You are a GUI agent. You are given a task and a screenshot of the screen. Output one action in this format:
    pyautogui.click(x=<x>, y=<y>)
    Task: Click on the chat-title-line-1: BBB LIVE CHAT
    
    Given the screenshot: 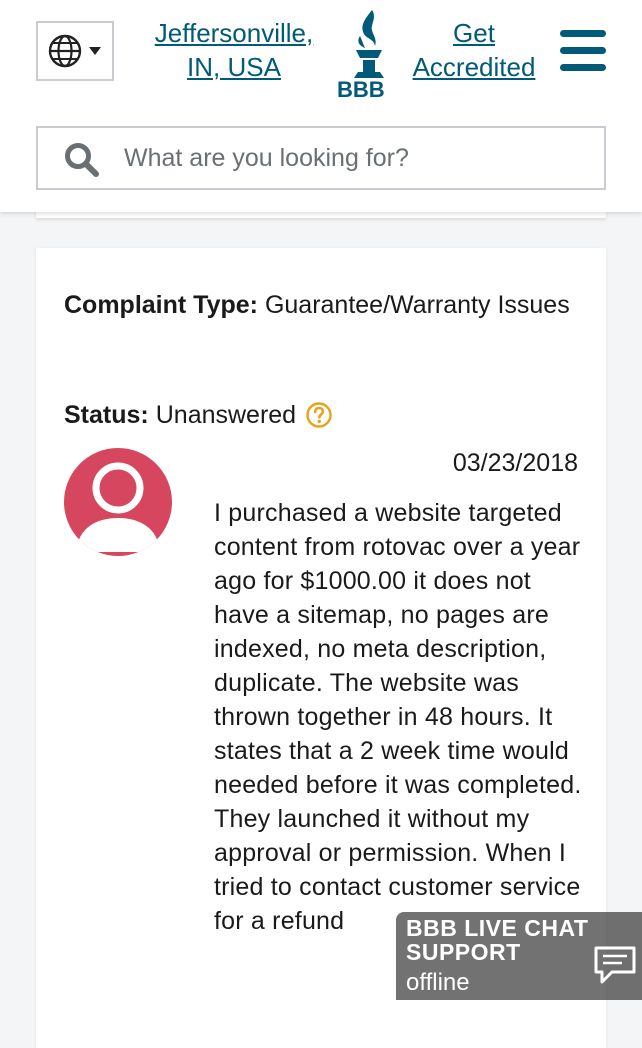 What is the action you would take?
    pyautogui.click(x=506, y=928)
    